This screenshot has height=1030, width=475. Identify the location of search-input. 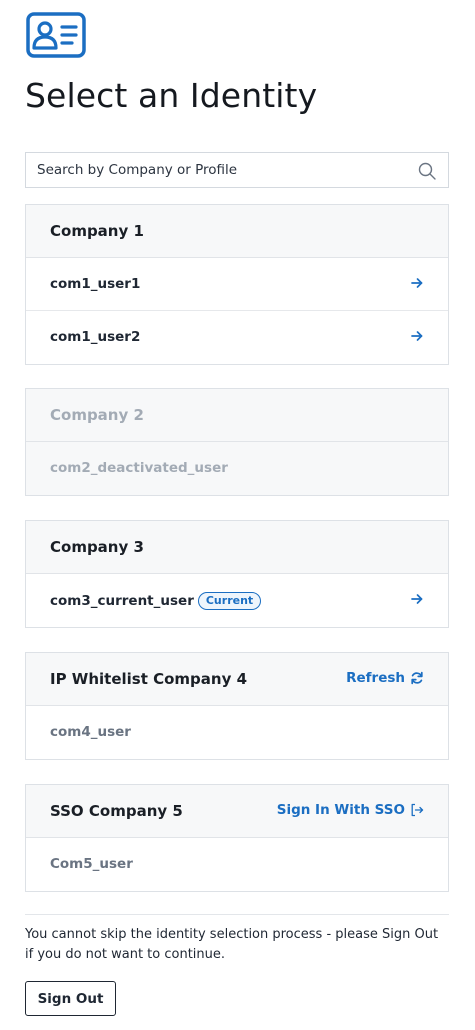
(237, 170).